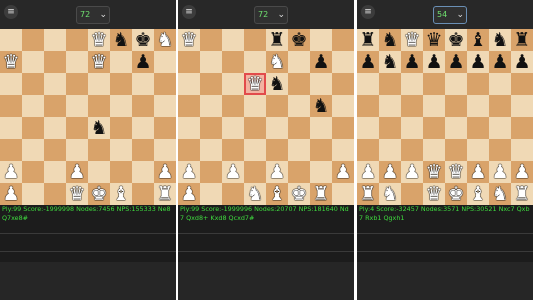 Image resolution: width=533 pixels, height=300 pixels. Describe the element at coordinates (11, 12) in the screenshot. I see `menu-icon: ≡` at that location.